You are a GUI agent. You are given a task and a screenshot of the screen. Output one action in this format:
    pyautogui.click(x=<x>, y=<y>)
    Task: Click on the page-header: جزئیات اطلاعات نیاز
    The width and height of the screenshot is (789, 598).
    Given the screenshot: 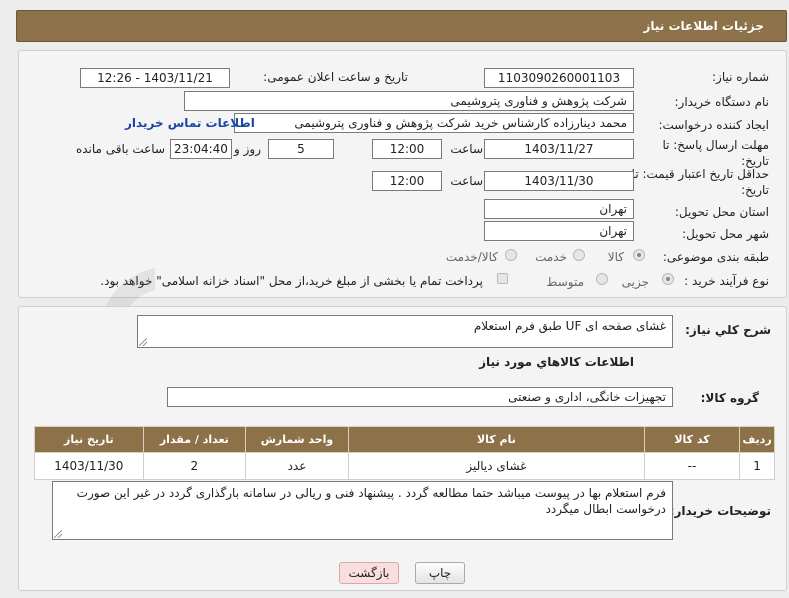 What is the action you would take?
    pyautogui.click(x=401, y=26)
    